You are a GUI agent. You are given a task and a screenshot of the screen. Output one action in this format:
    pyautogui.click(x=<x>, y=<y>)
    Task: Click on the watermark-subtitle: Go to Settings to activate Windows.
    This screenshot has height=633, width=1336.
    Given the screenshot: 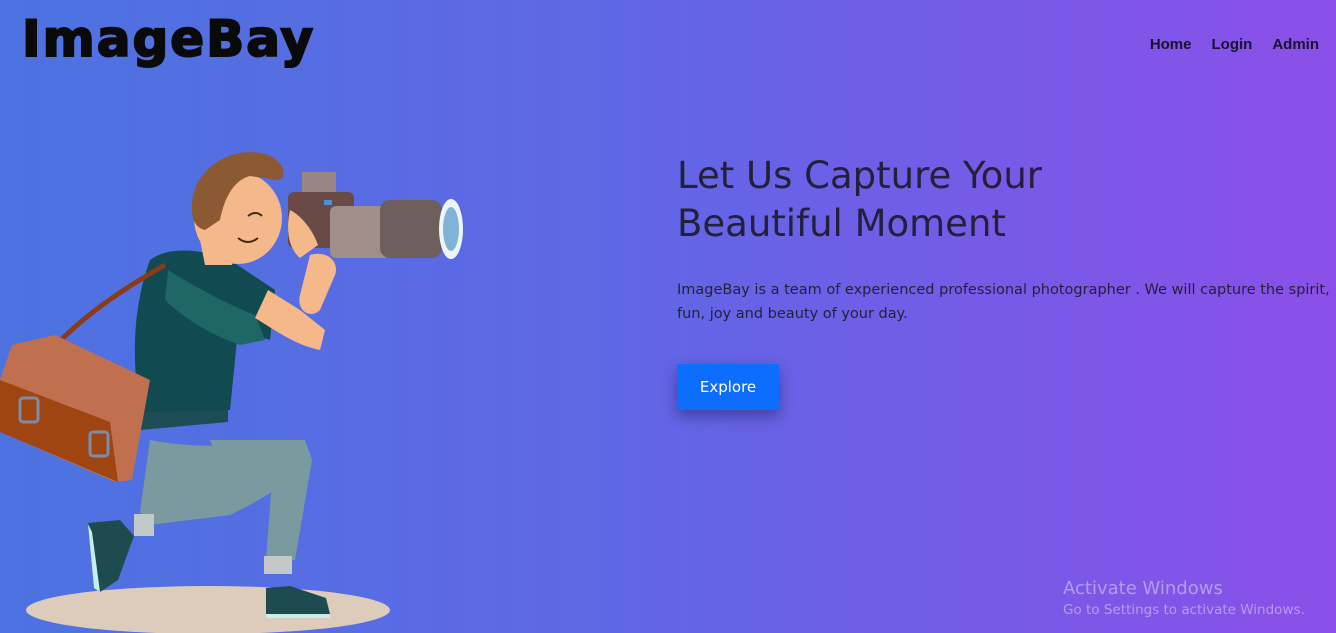 What is the action you would take?
    pyautogui.click(x=1184, y=610)
    